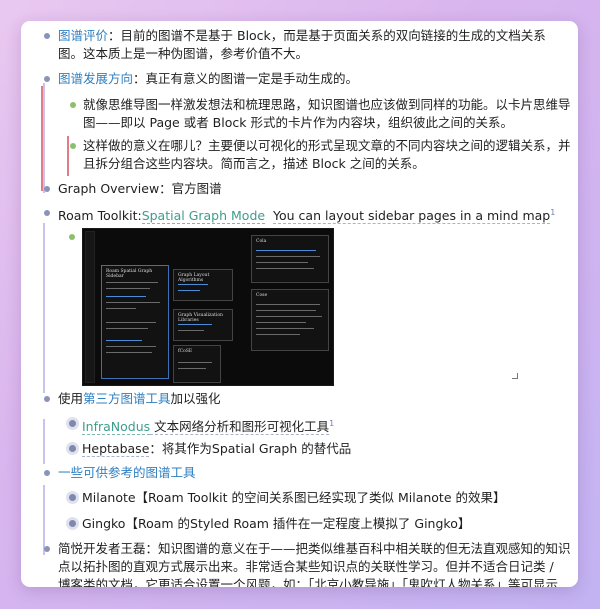  What do you see at coordinates (116, 449) in the screenshot?
I see `external-link: Heptabase` at bounding box center [116, 449].